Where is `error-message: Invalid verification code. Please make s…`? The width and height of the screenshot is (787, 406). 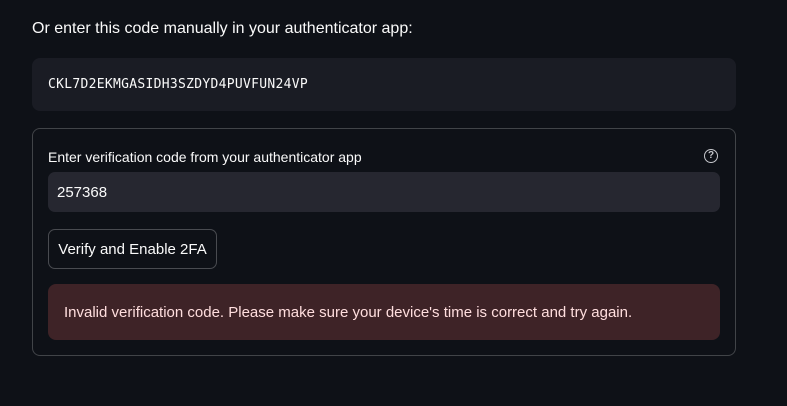 error-message: Invalid verification code. Please make s… is located at coordinates (348, 312).